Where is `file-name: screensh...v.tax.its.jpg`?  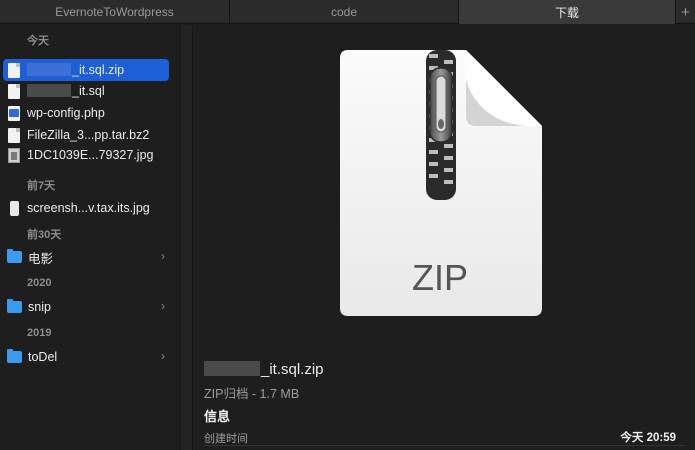 file-name: screensh...v.tax.its.jpg is located at coordinates (88, 208).